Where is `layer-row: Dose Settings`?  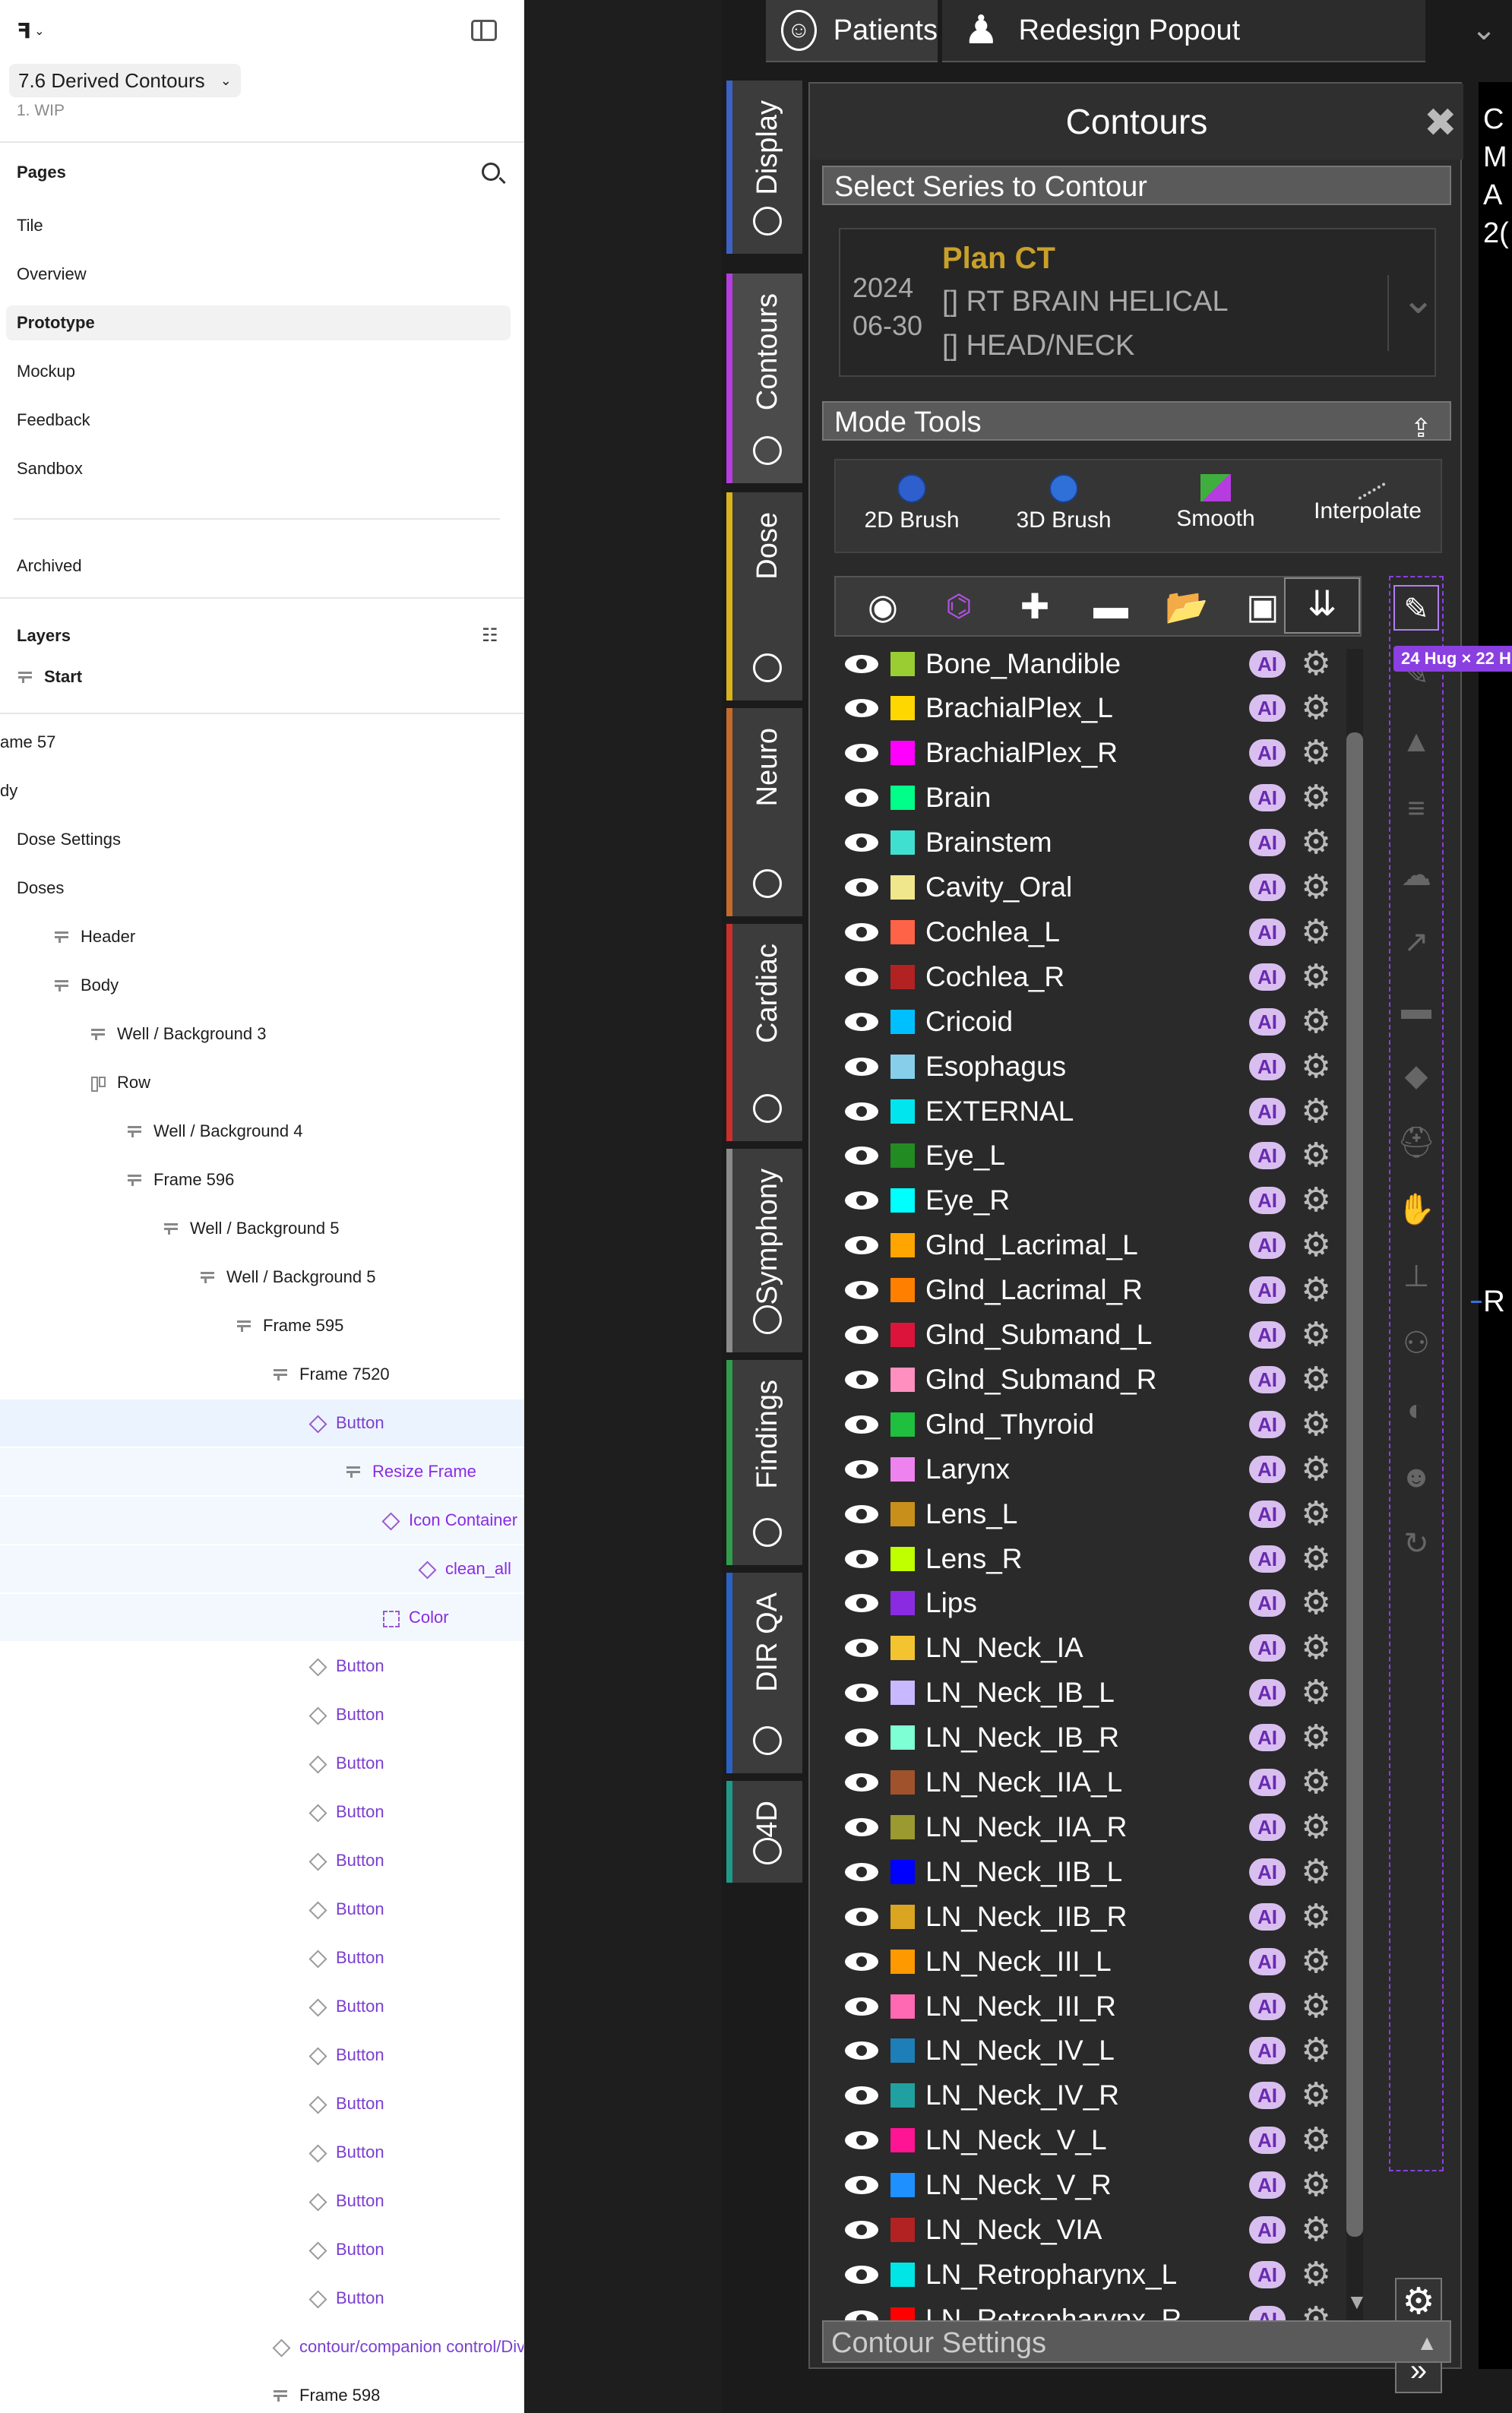 layer-row: Dose Settings is located at coordinates (262, 839).